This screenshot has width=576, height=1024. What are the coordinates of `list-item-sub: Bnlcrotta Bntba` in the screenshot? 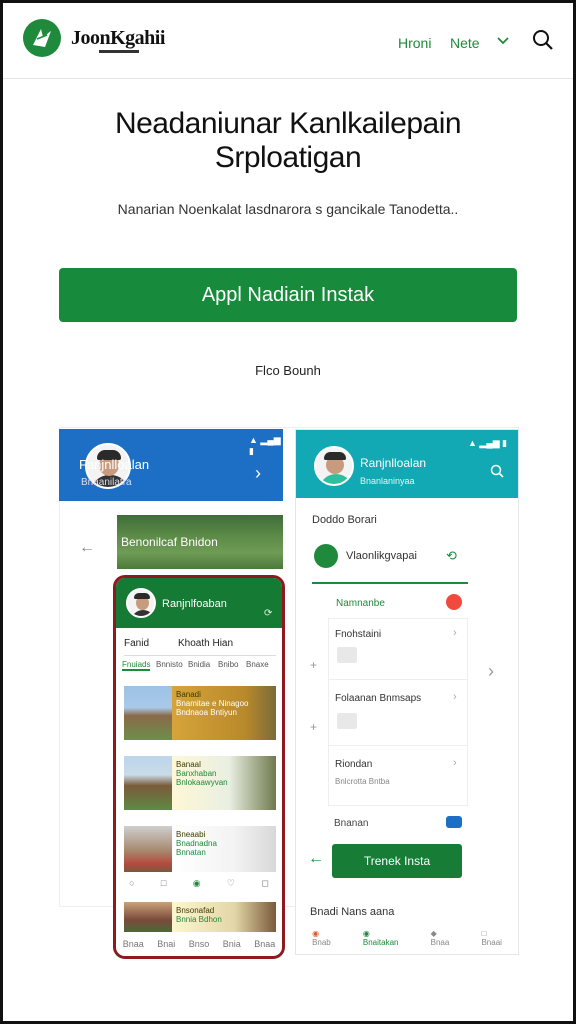 It's located at (362, 781).